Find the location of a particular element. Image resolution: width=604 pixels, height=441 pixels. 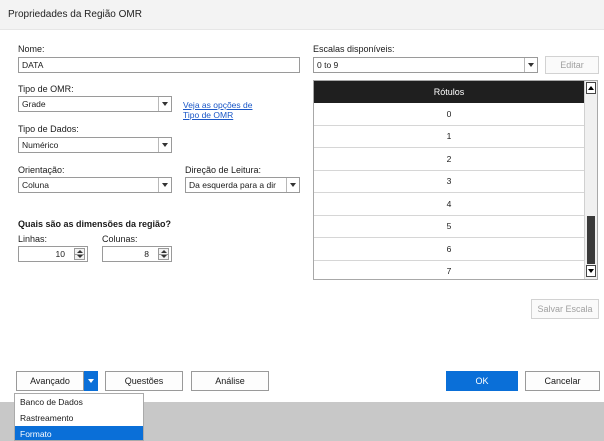

cancel-button: Cancelar is located at coordinates (562, 381).